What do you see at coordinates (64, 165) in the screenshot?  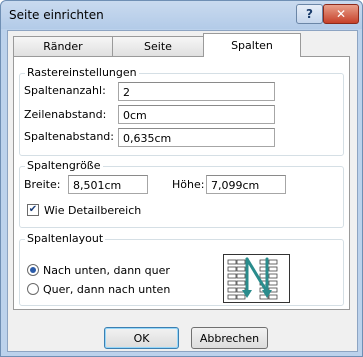 I see `group-legend: Spaltengröße` at bounding box center [64, 165].